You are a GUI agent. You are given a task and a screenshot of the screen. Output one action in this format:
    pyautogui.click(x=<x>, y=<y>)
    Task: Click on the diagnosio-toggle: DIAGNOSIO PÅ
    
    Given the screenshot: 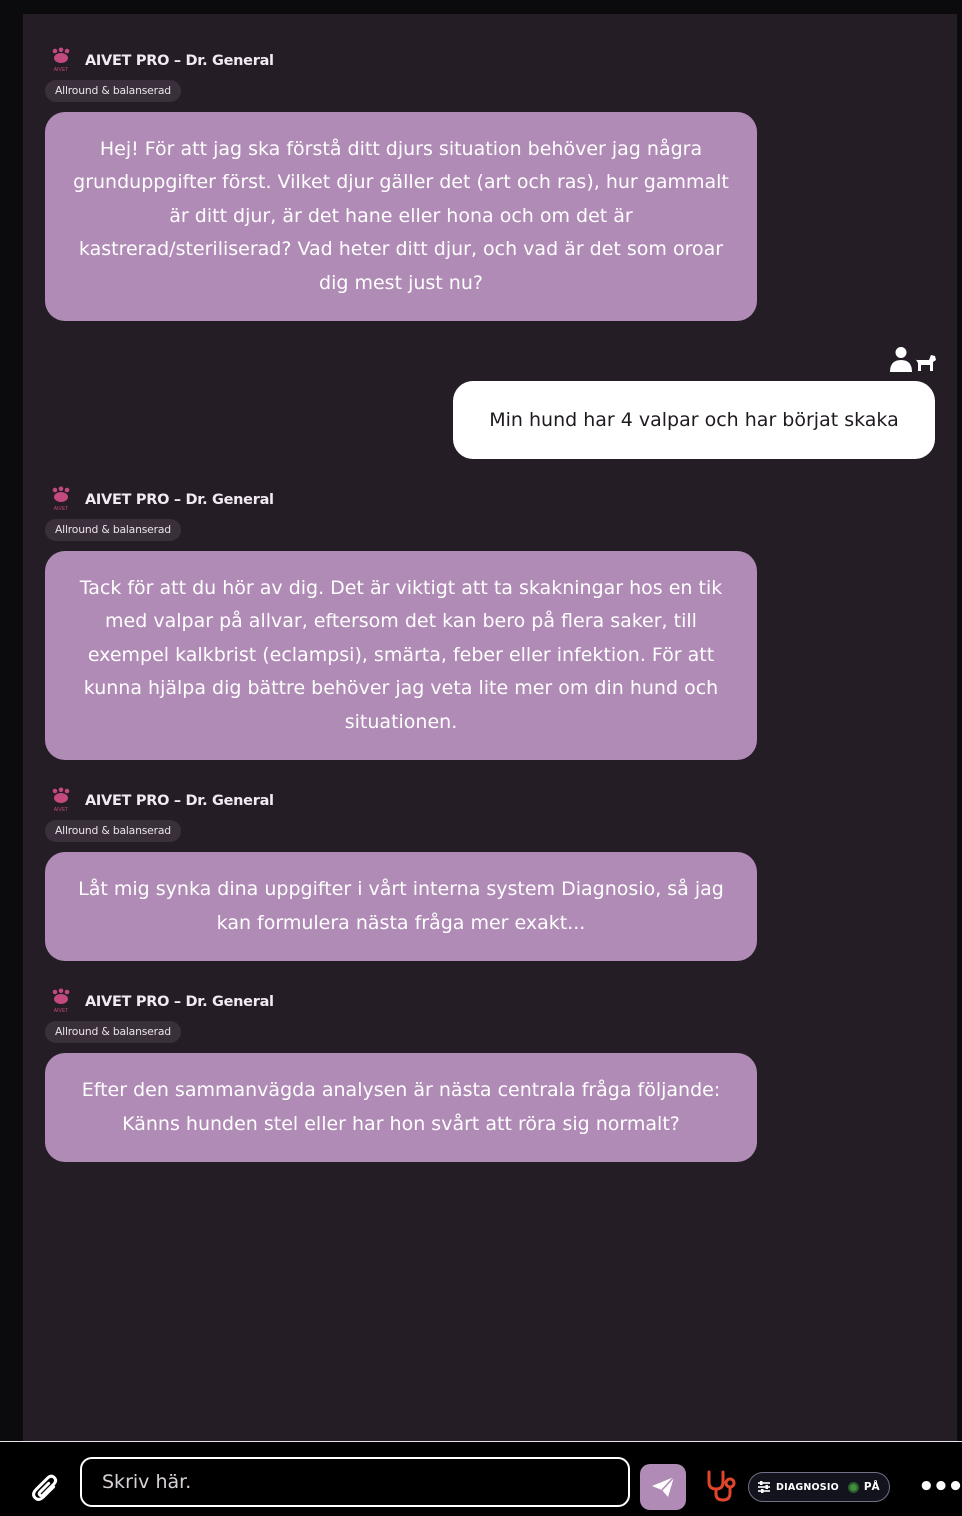 What is the action you would take?
    pyautogui.click(x=819, y=1487)
    